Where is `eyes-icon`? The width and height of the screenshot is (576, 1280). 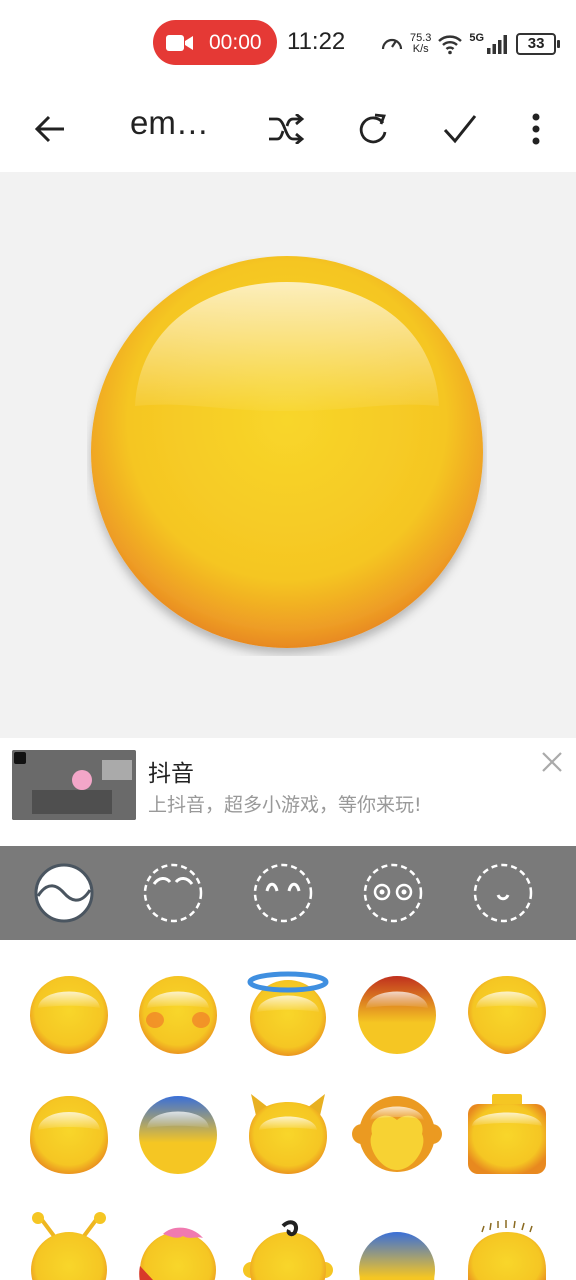
eyes-icon is located at coordinates (283, 893).